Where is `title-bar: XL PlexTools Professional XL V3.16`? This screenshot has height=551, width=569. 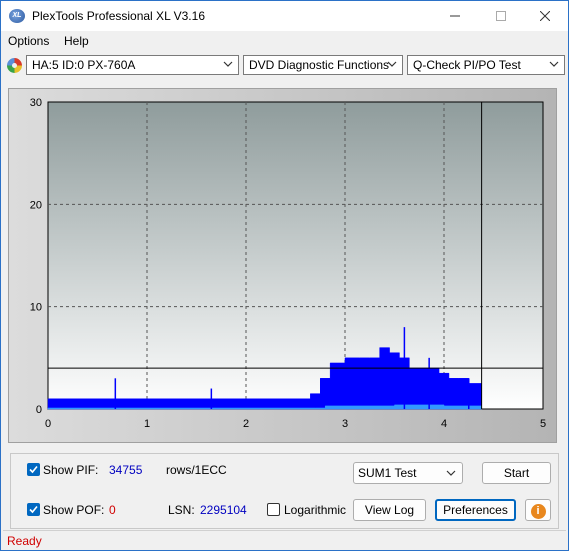
title-bar: XL PlexTools Professional XL V3.16 is located at coordinates (284, 16).